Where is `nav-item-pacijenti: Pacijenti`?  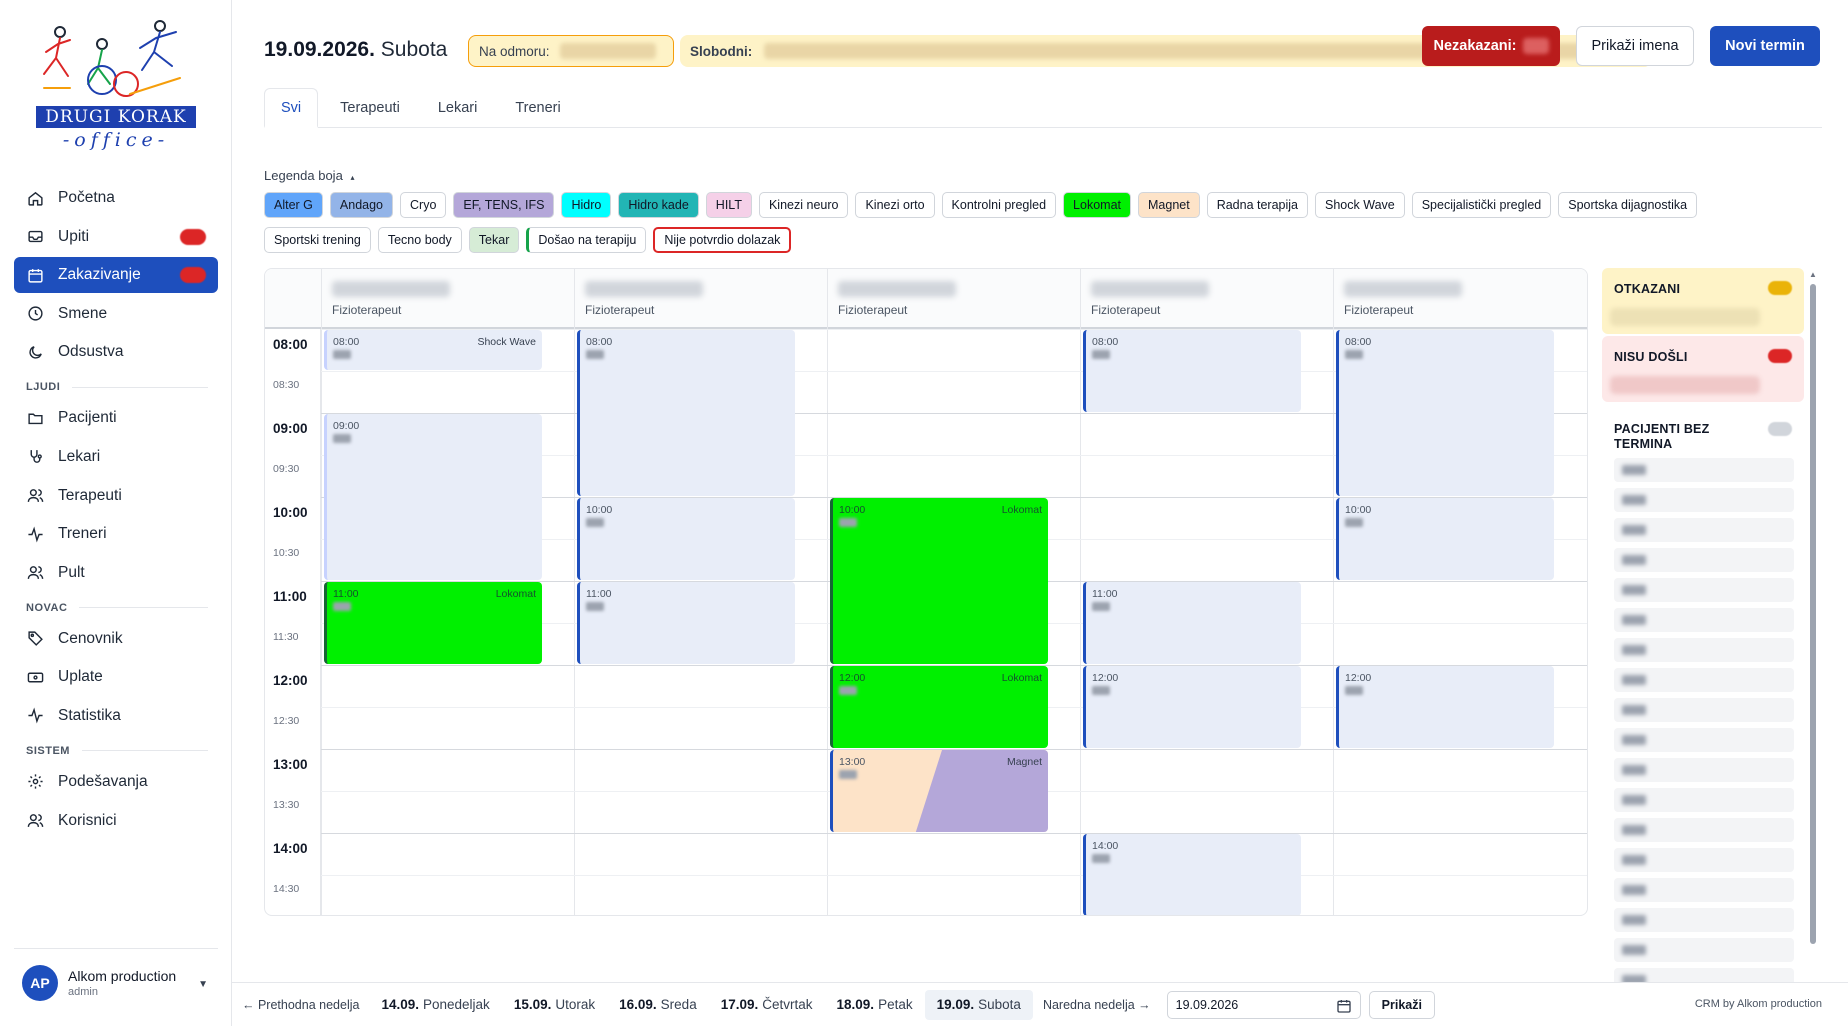
nav-item-pacijenti: Pacijenti is located at coordinates (116, 418).